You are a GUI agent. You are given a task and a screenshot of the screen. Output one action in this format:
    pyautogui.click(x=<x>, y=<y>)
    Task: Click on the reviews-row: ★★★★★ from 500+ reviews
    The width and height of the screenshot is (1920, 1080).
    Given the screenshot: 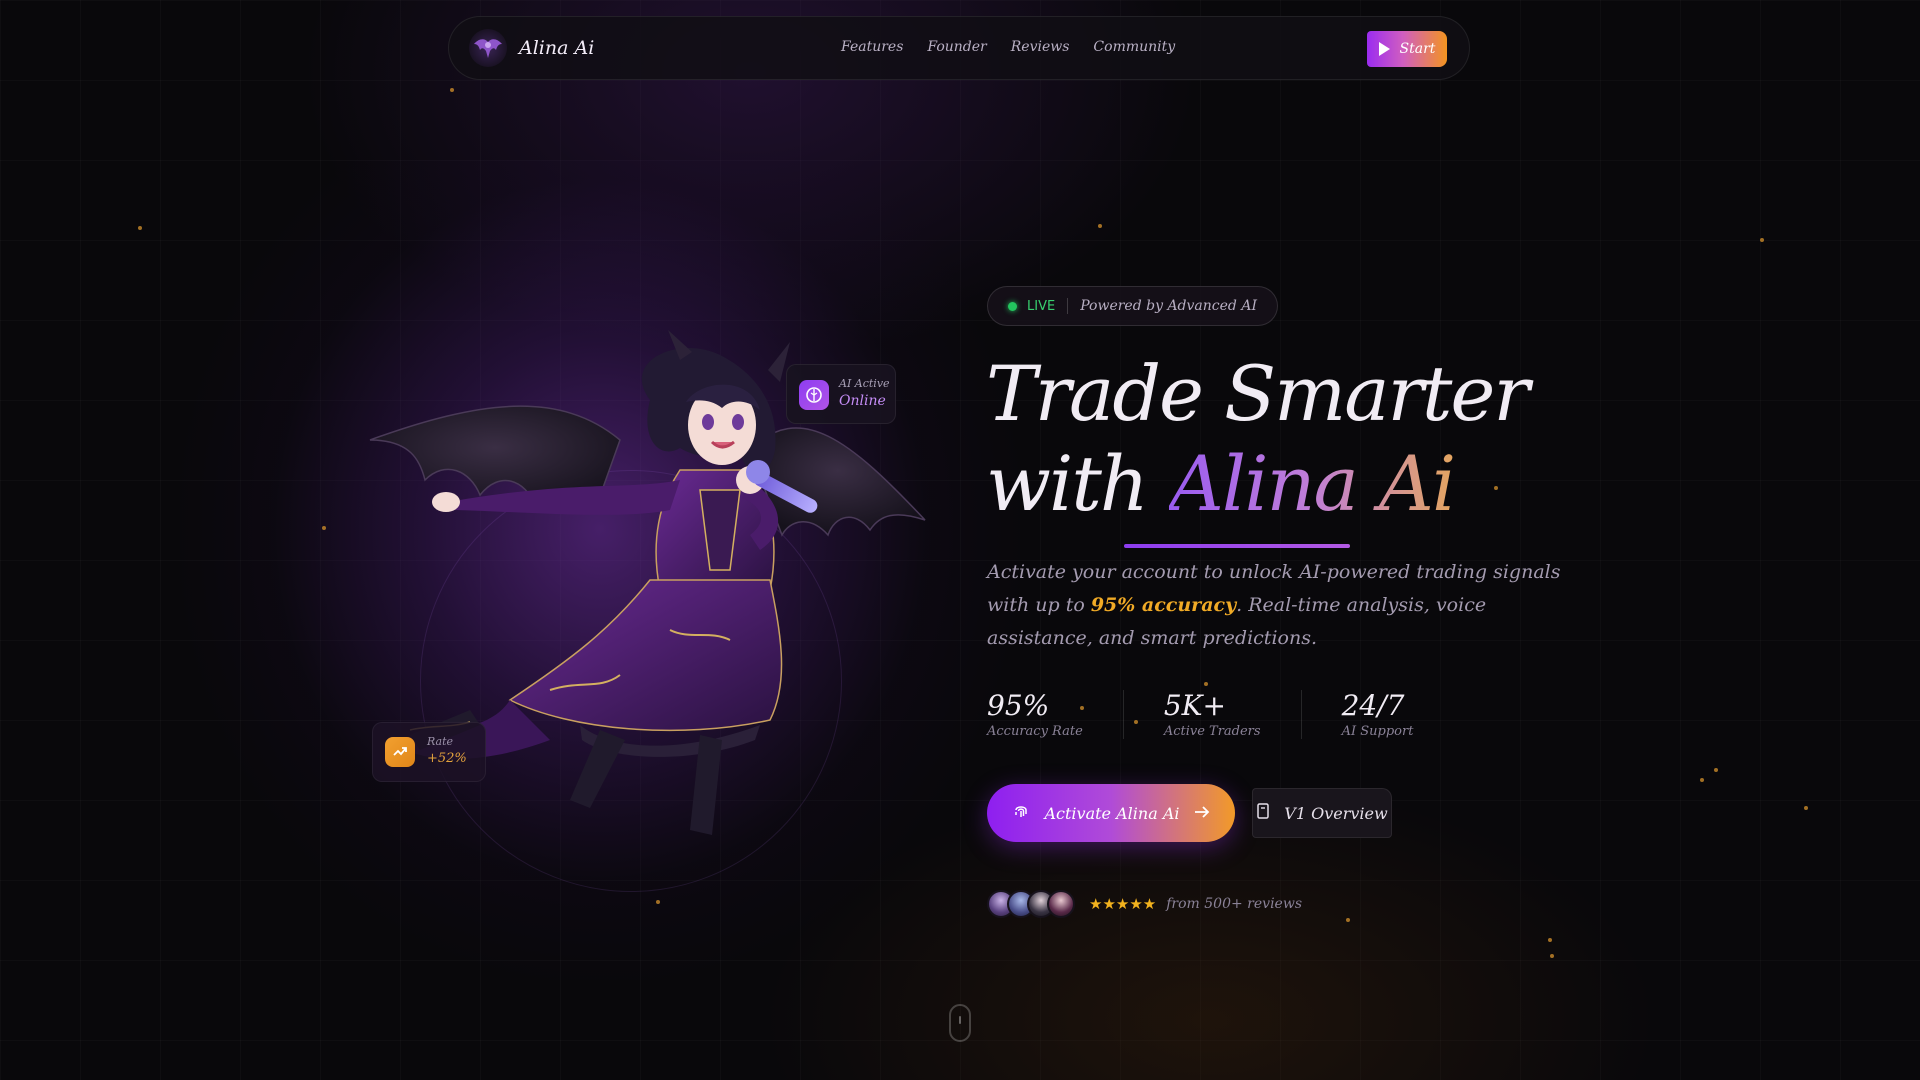 What is the action you would take?
    pyautogui.click(x=1144, y=904)
    